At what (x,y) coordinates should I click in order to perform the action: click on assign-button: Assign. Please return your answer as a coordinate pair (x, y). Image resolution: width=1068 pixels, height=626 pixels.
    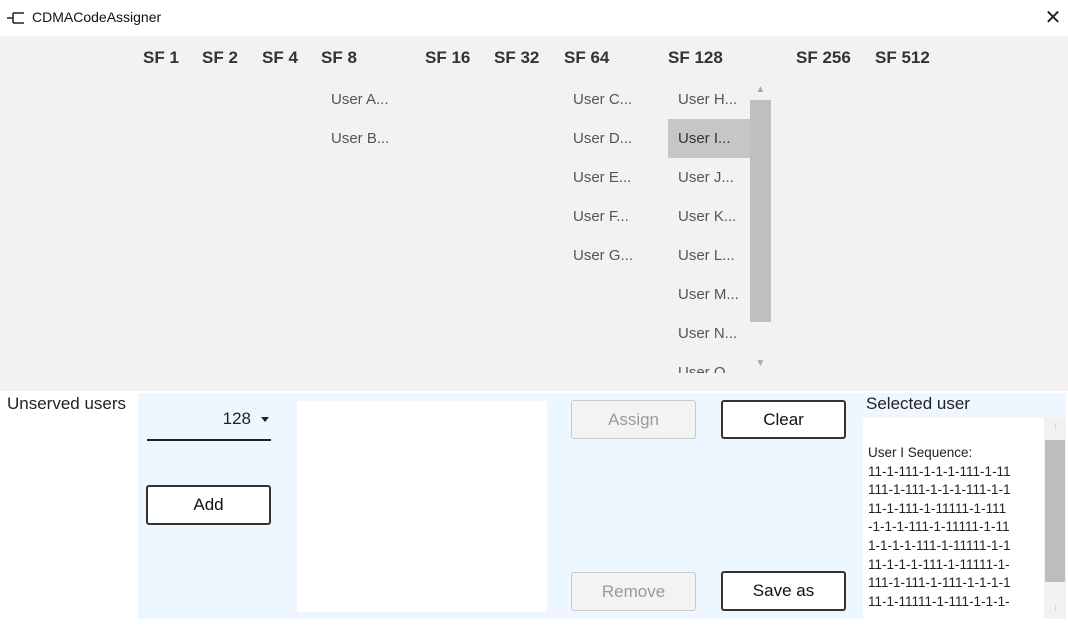
    Looking at the image, I should click on (633, 419).